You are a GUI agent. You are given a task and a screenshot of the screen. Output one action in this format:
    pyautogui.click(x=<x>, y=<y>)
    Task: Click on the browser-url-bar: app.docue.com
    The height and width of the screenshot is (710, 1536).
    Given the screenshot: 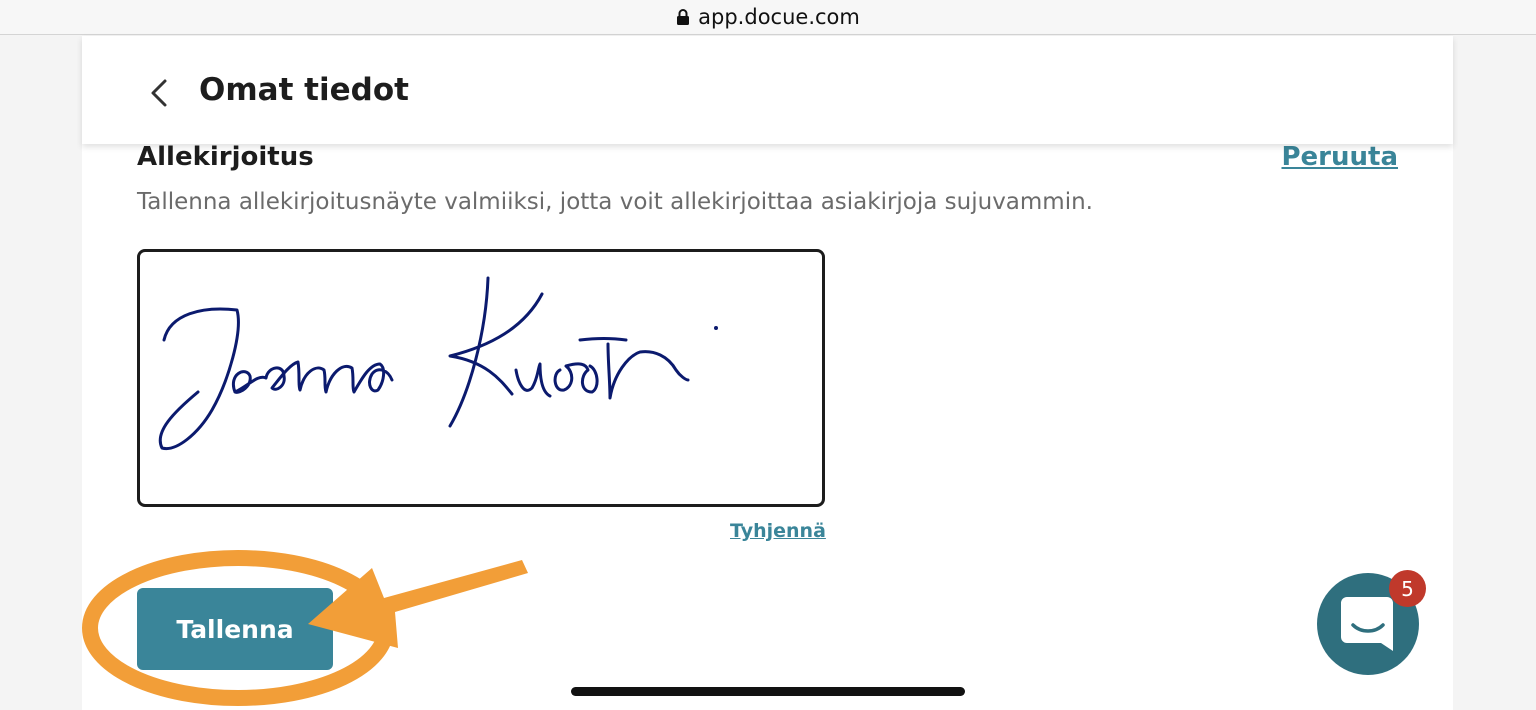 What is the action you would take?
    pyautogui.click(x=768, y=17)
    